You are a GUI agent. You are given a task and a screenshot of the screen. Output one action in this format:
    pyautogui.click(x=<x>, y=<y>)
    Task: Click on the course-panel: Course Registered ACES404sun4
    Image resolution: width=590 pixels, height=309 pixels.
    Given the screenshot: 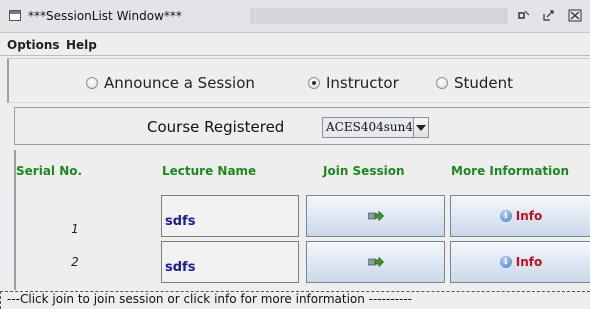 What is the action you would take?
    pyautogui.click(x=302, y=126)
    